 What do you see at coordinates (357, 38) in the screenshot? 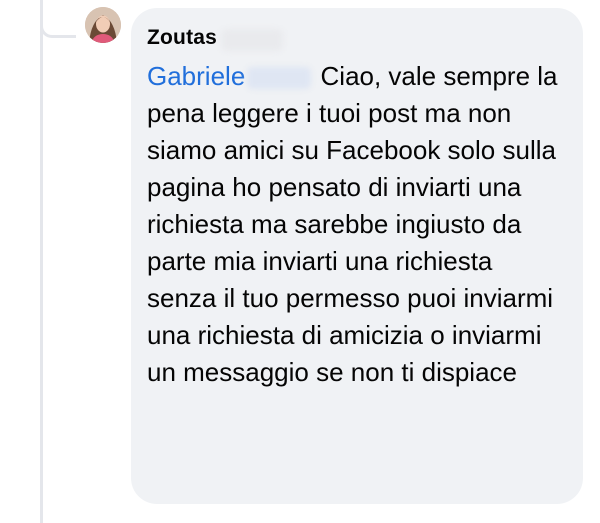
I see `comment-header: Zoutas` at bounding box center [357, 38].